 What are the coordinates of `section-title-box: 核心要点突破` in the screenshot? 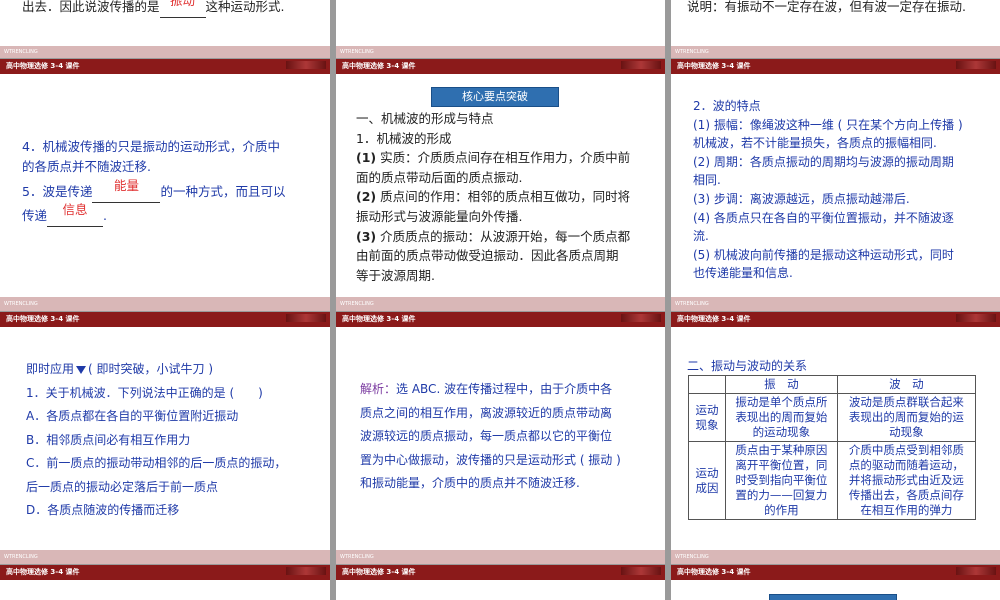 It's located at (495, 97).